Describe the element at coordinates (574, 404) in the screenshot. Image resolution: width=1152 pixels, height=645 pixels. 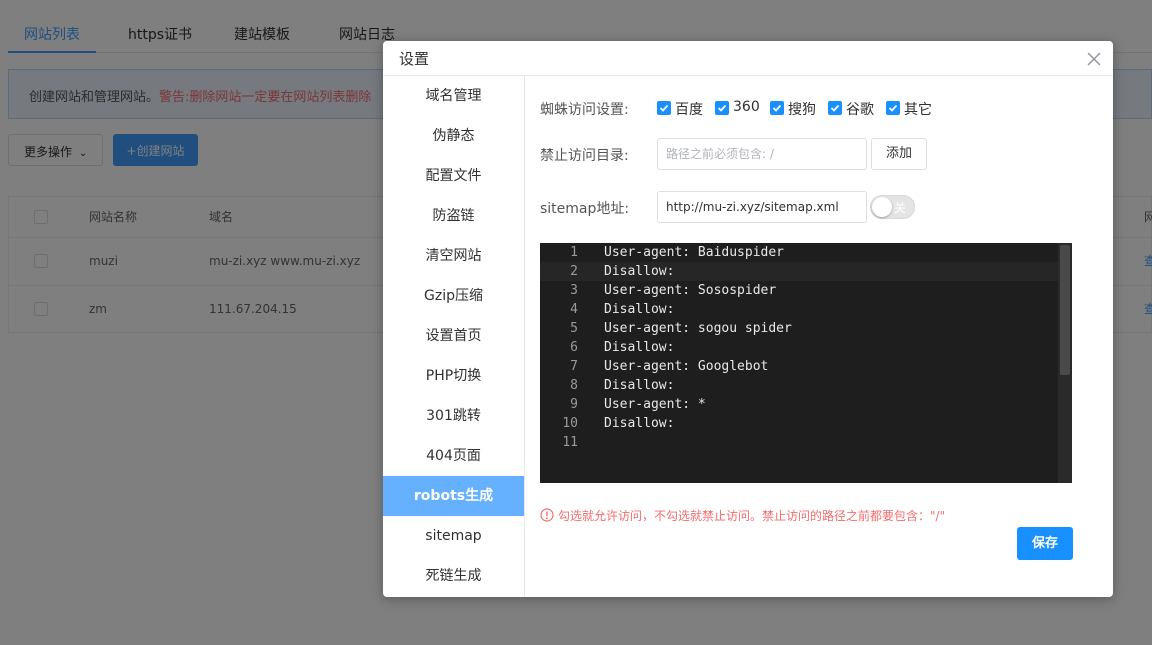
I see `line-number: 9` at that location.